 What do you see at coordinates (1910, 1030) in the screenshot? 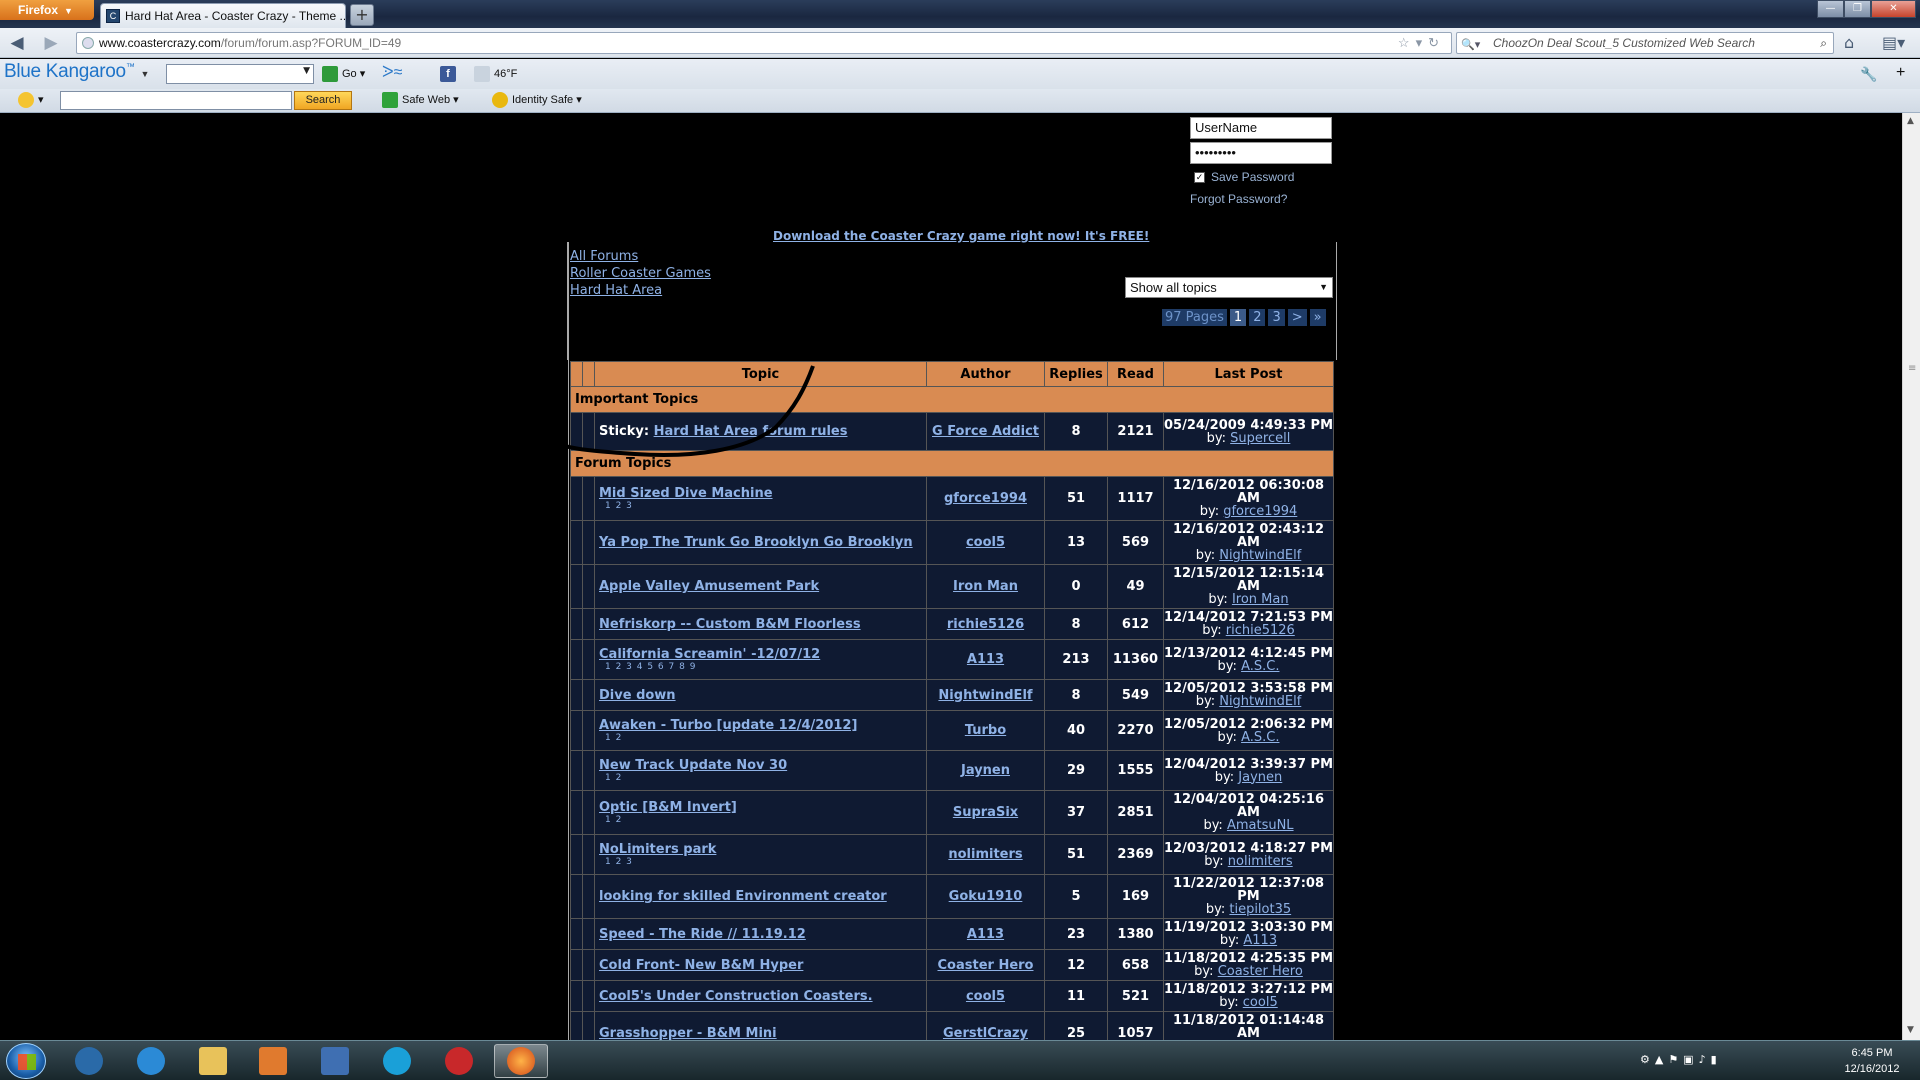
I see `scroll-down-icon: ▼` at bounding box center [1910, 1030].